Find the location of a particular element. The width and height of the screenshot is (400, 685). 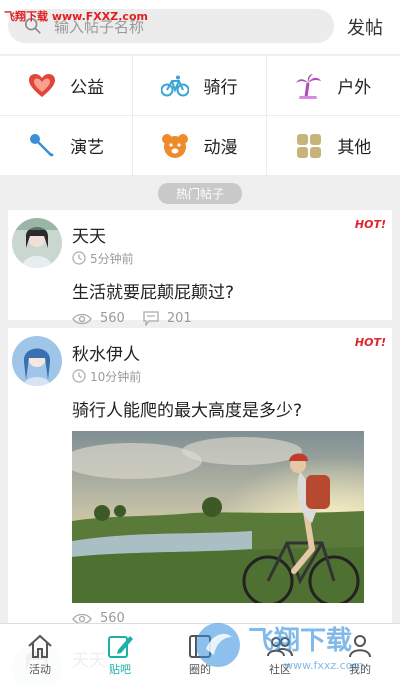

tab-label: 贴吧 is located at coordinates (120, 669).